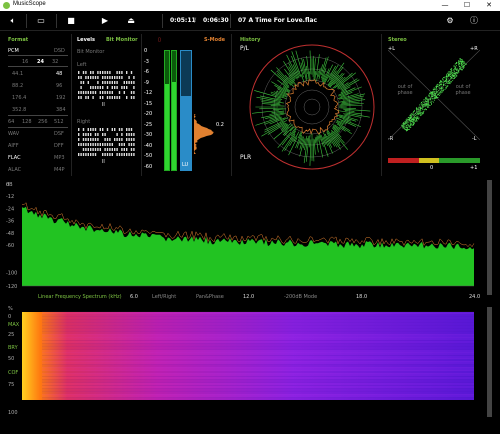 The height and width of the screenshot is (434, 500). I want to click on spectrogram-y-tick: 0, so click(9, 317).